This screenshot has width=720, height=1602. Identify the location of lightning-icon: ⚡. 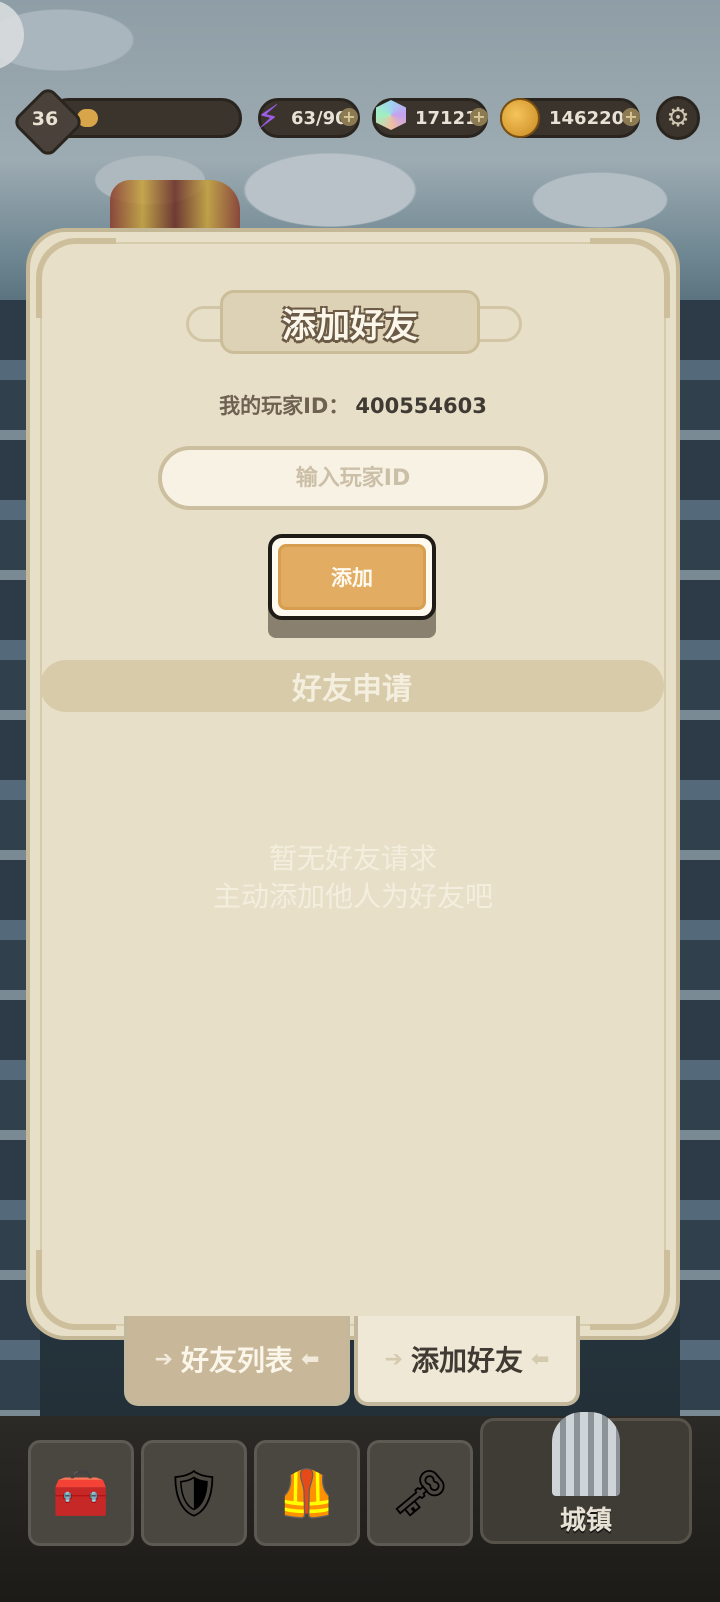
(268, 118).